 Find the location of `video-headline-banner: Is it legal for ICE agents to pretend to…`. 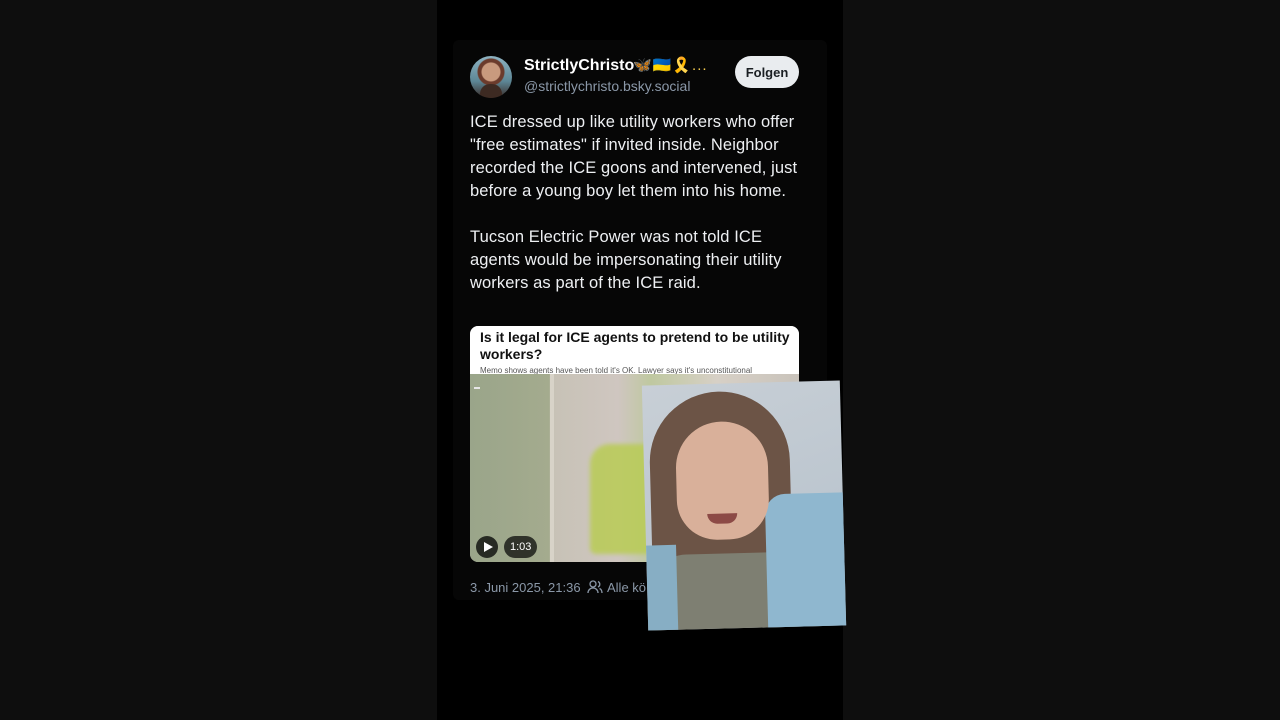

video-headline-banner: Is it legal for ICE agents to pretend to… is located at coordinates (634, 350).